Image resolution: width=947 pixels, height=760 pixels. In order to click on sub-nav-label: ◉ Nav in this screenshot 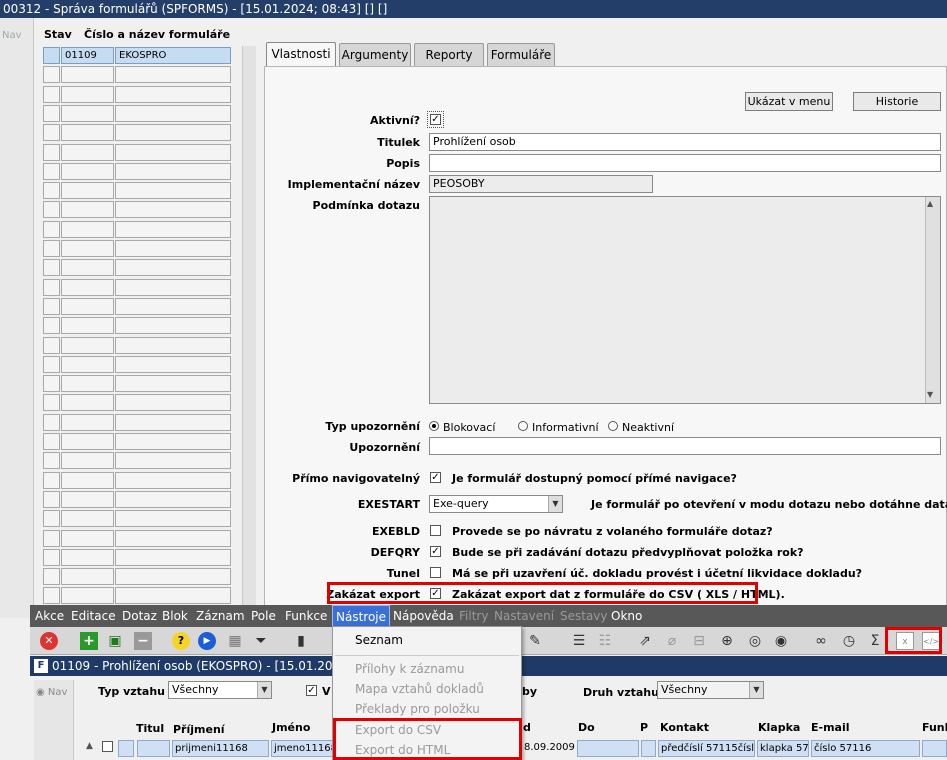, I will do `click(51, 692)`.